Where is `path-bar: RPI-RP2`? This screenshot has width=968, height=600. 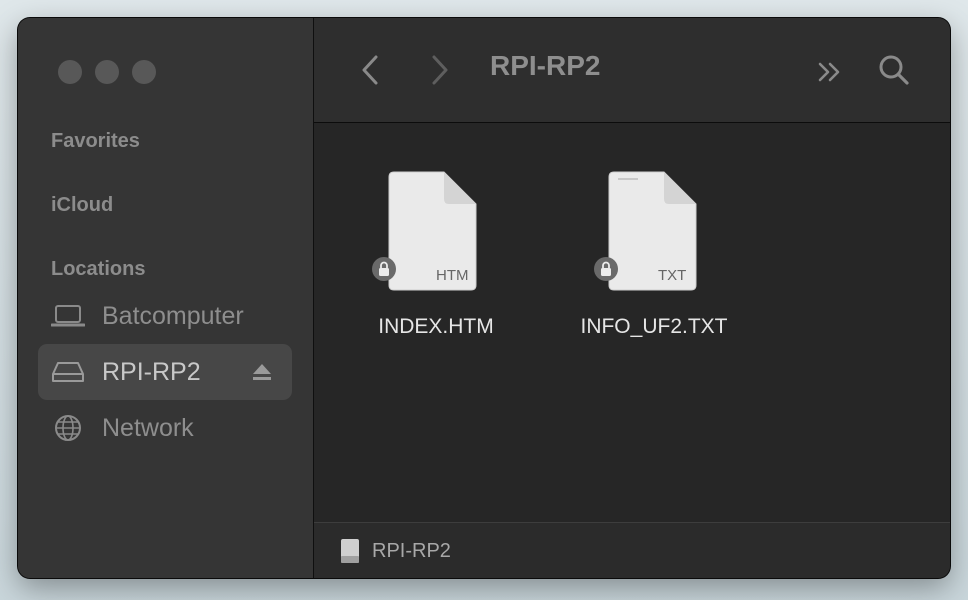 path-bar: RPI-RP2 is located at coordinates (632, 550).